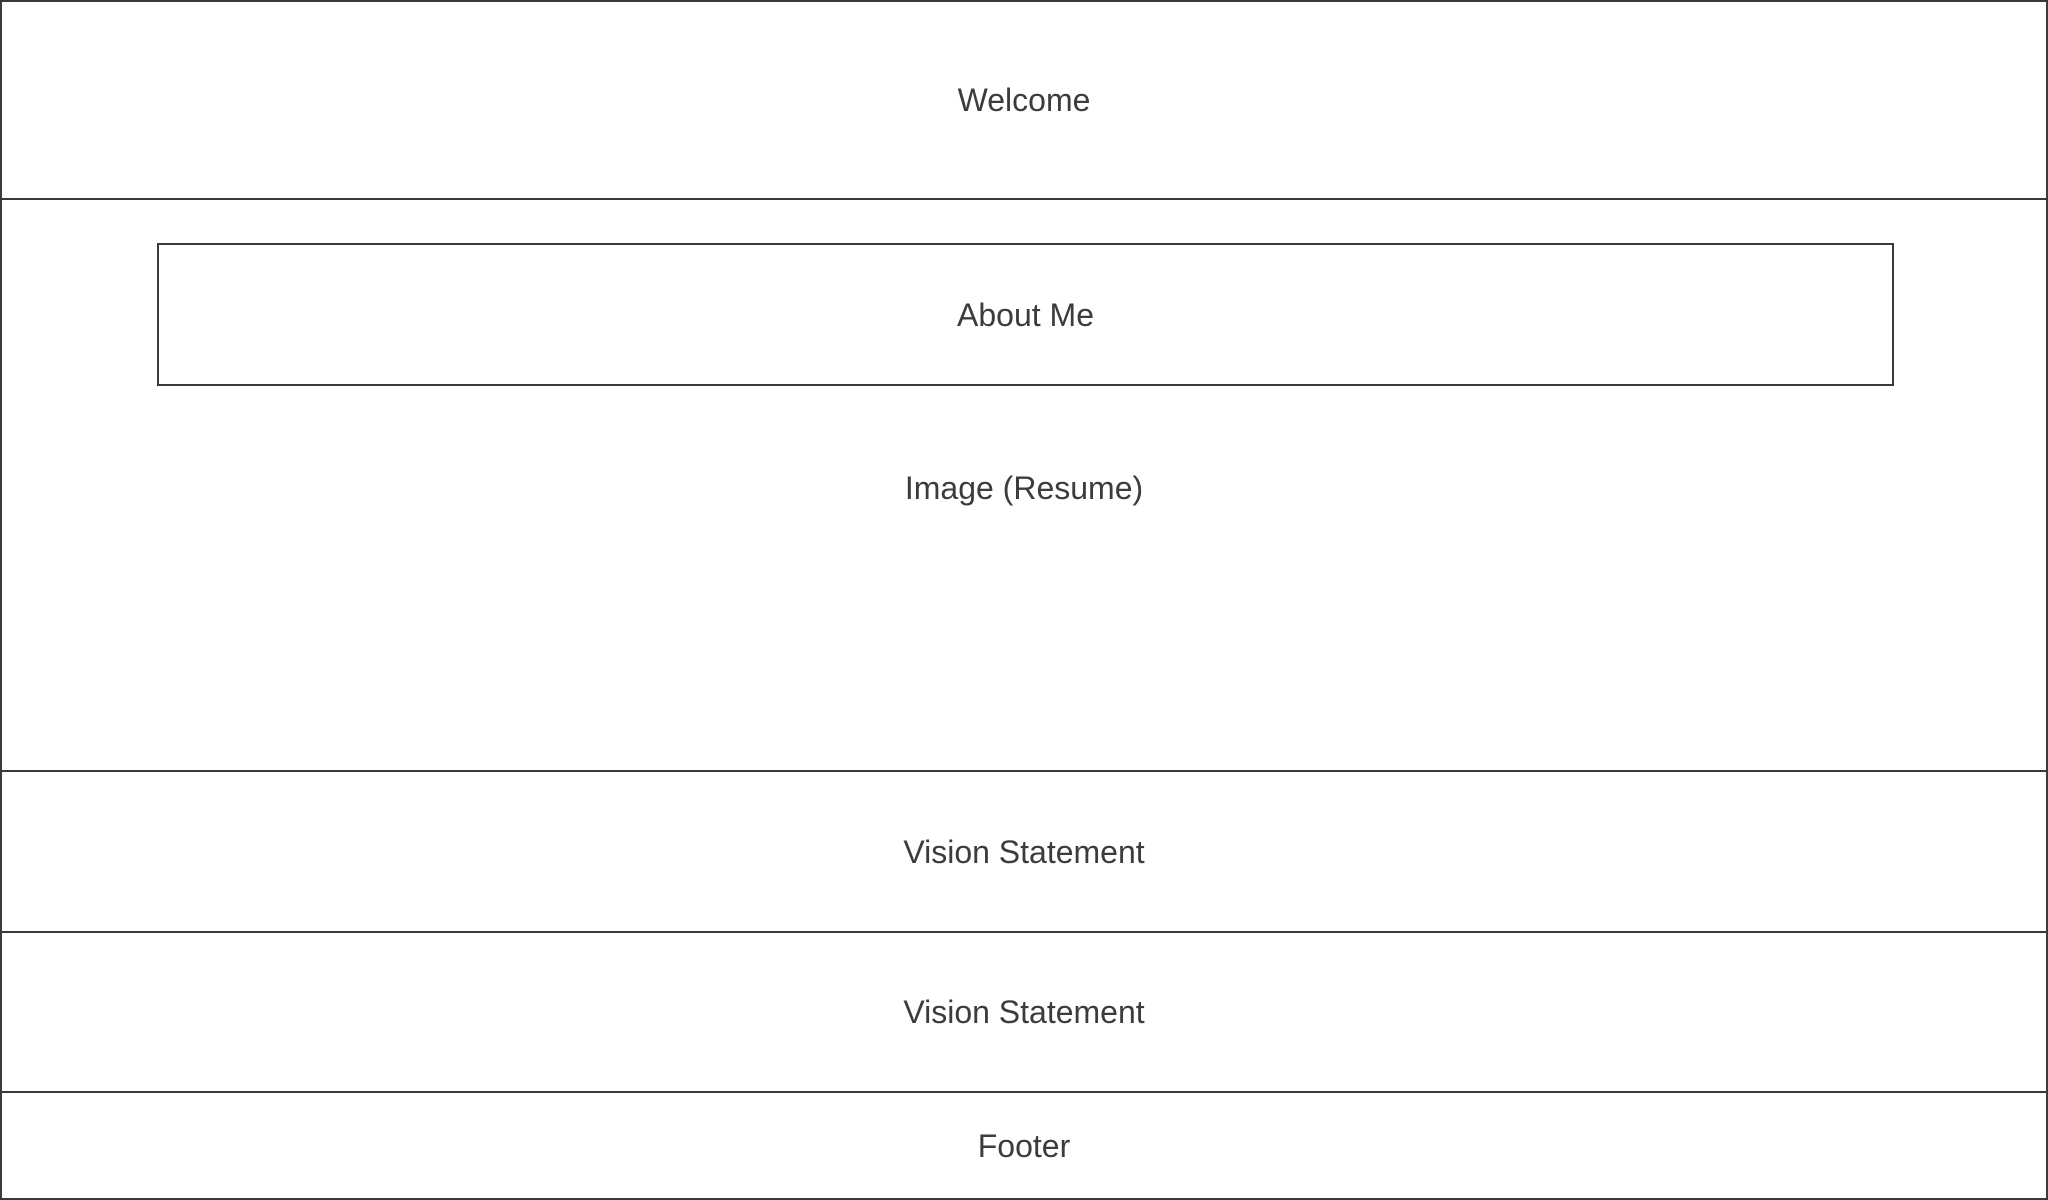  I want to click on vision-statement-label-1: Vision Statement, so click(1024, 851).